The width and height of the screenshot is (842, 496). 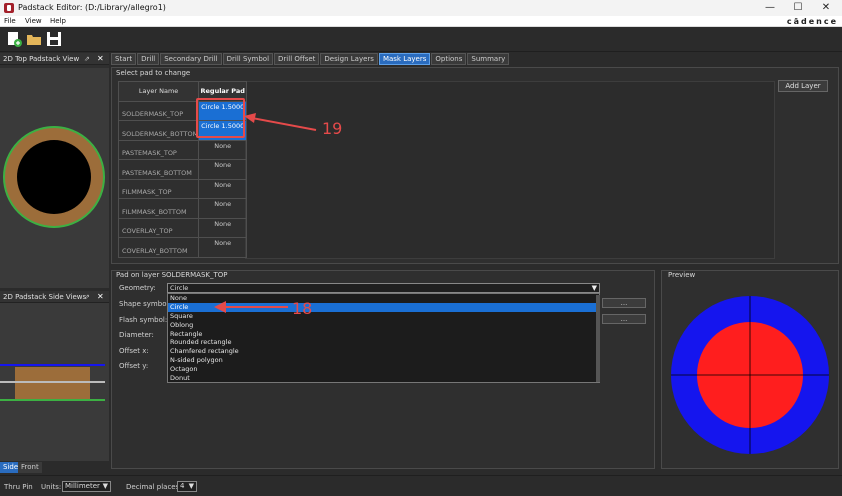 I want to click on geometry-option: Oblong, so click(x=383, y=325).